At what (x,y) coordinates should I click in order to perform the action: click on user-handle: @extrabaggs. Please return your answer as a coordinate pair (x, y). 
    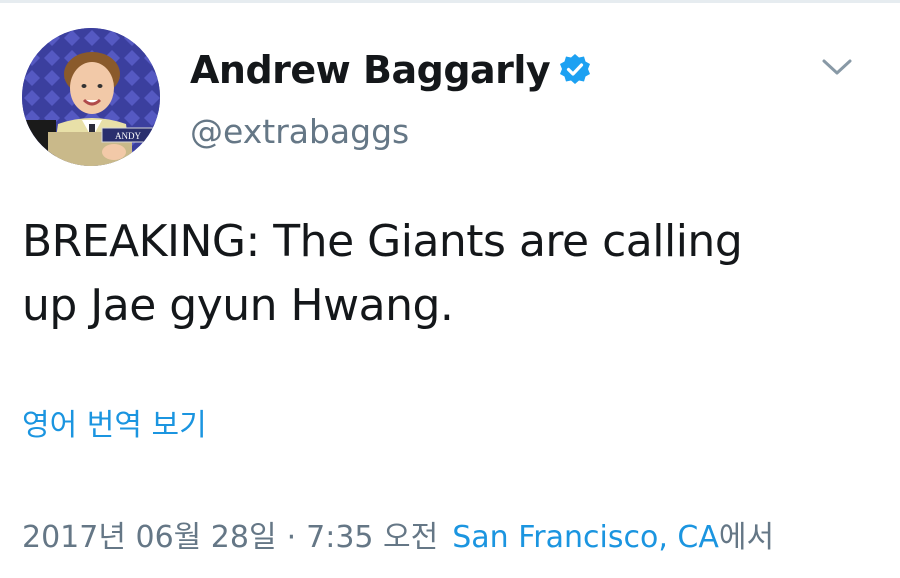
    Looking at the image, I should click on (299, 131).